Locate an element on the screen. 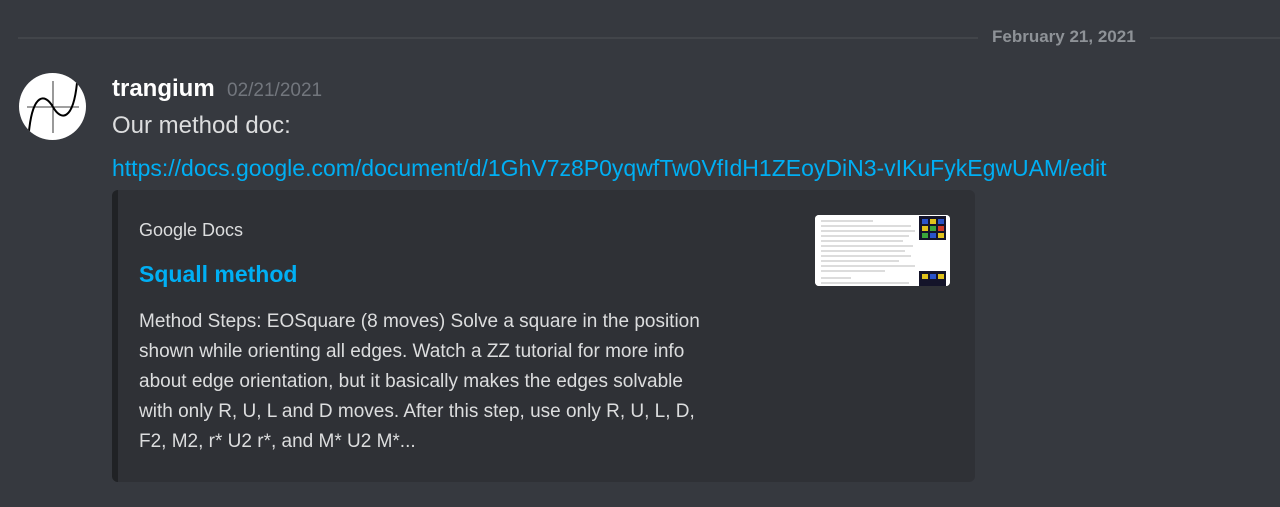  author-username: trangium is located at coordinates (163, 89).